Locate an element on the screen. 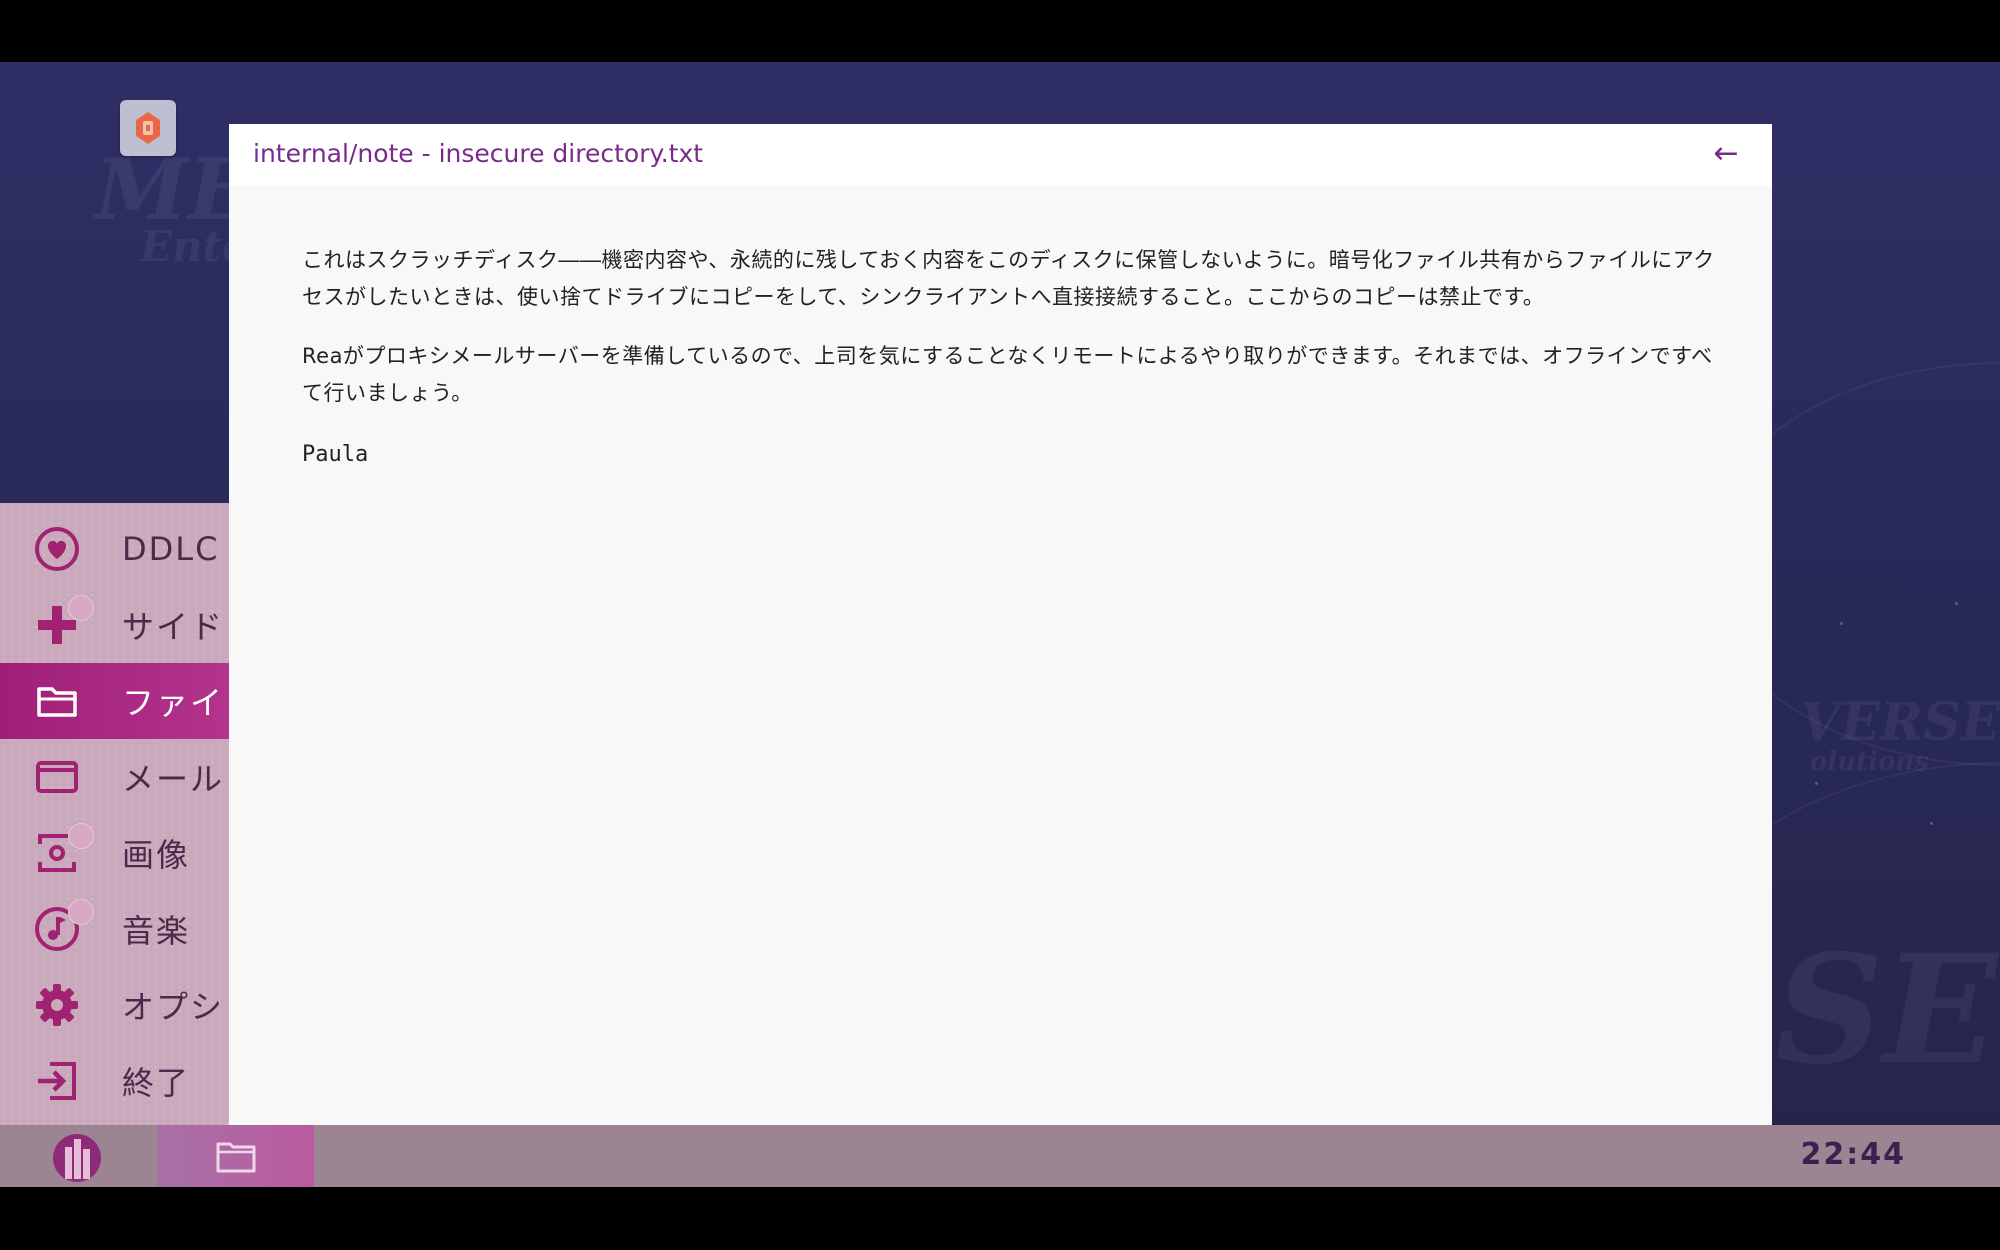 This screenshot has height=1250, width=2000. window-icon is located at coordinates (235, 1157).